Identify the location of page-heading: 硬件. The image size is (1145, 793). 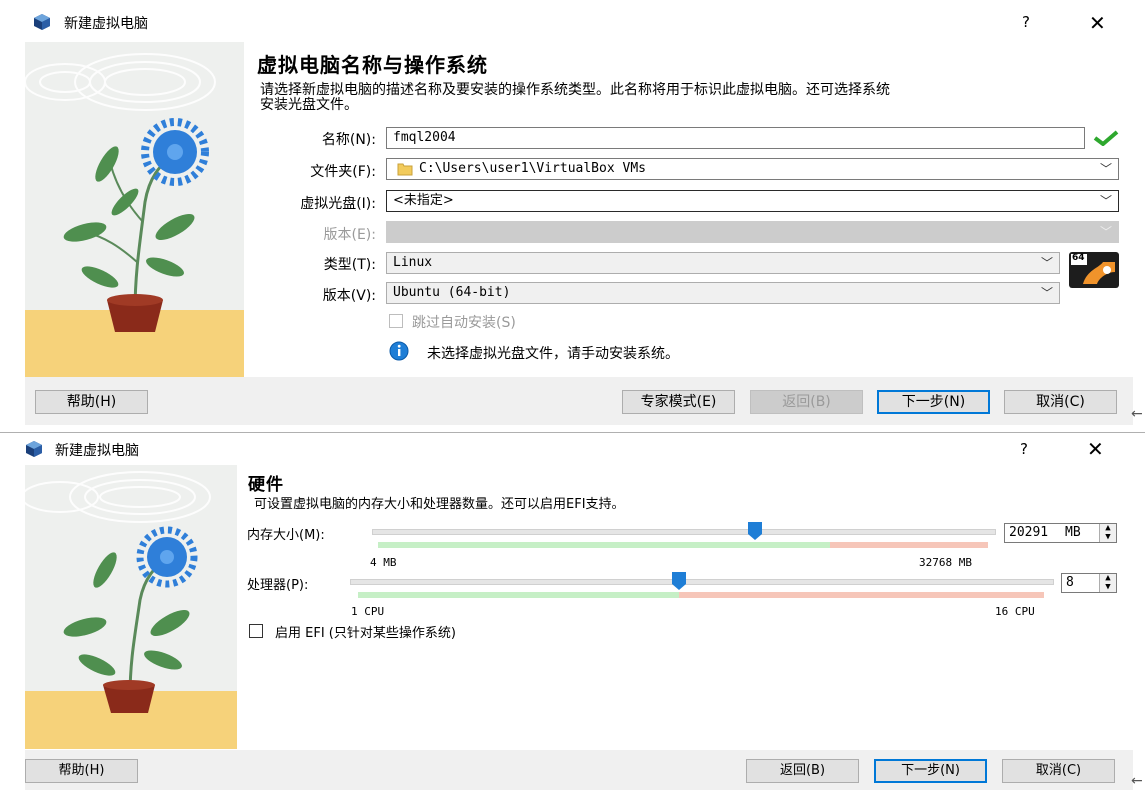
(266, 485).